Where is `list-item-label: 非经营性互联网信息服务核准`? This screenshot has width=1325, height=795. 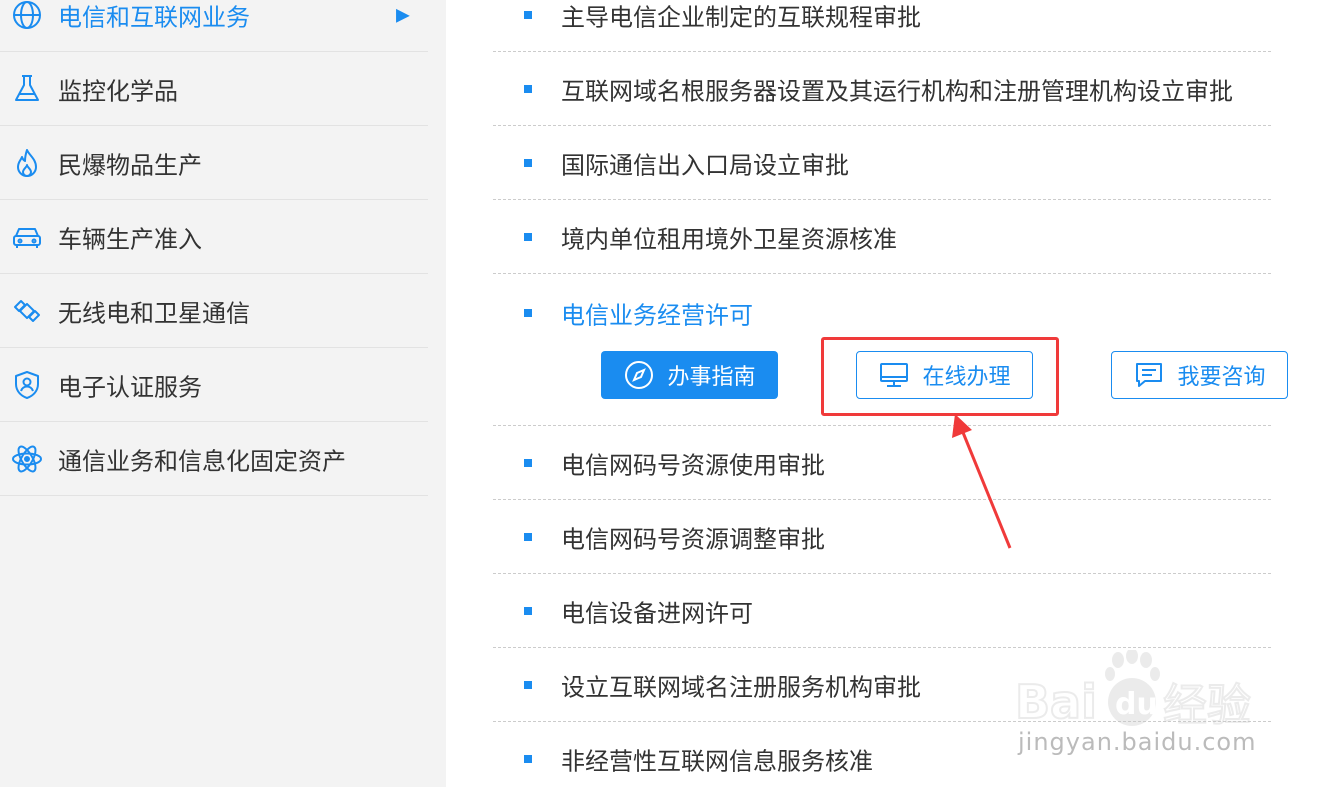 list-item-label: 非经营性互联网信息服务核准 is located at coordinates (717, 761).